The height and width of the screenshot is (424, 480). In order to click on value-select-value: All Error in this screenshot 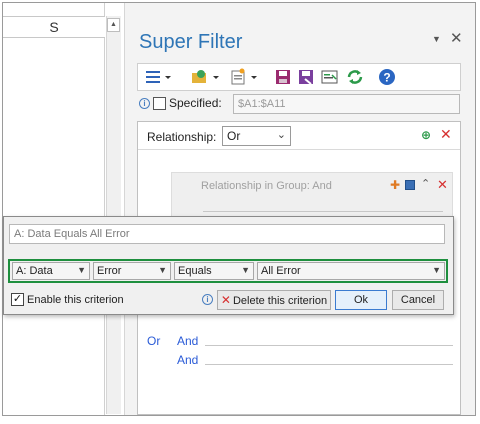, I will do `click(281, 271)`.